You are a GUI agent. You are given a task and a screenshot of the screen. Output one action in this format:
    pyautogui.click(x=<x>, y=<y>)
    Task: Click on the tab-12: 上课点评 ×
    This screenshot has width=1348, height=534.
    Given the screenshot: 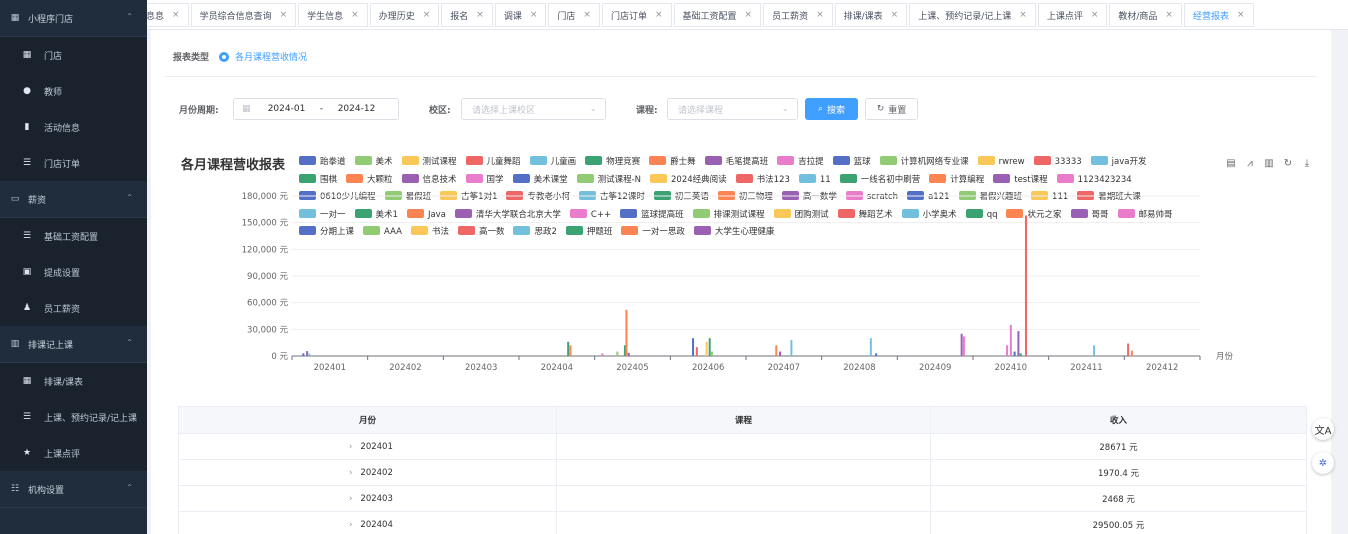 What is the action you would take?
    pyautogui.click(x=1072, y=15)
    